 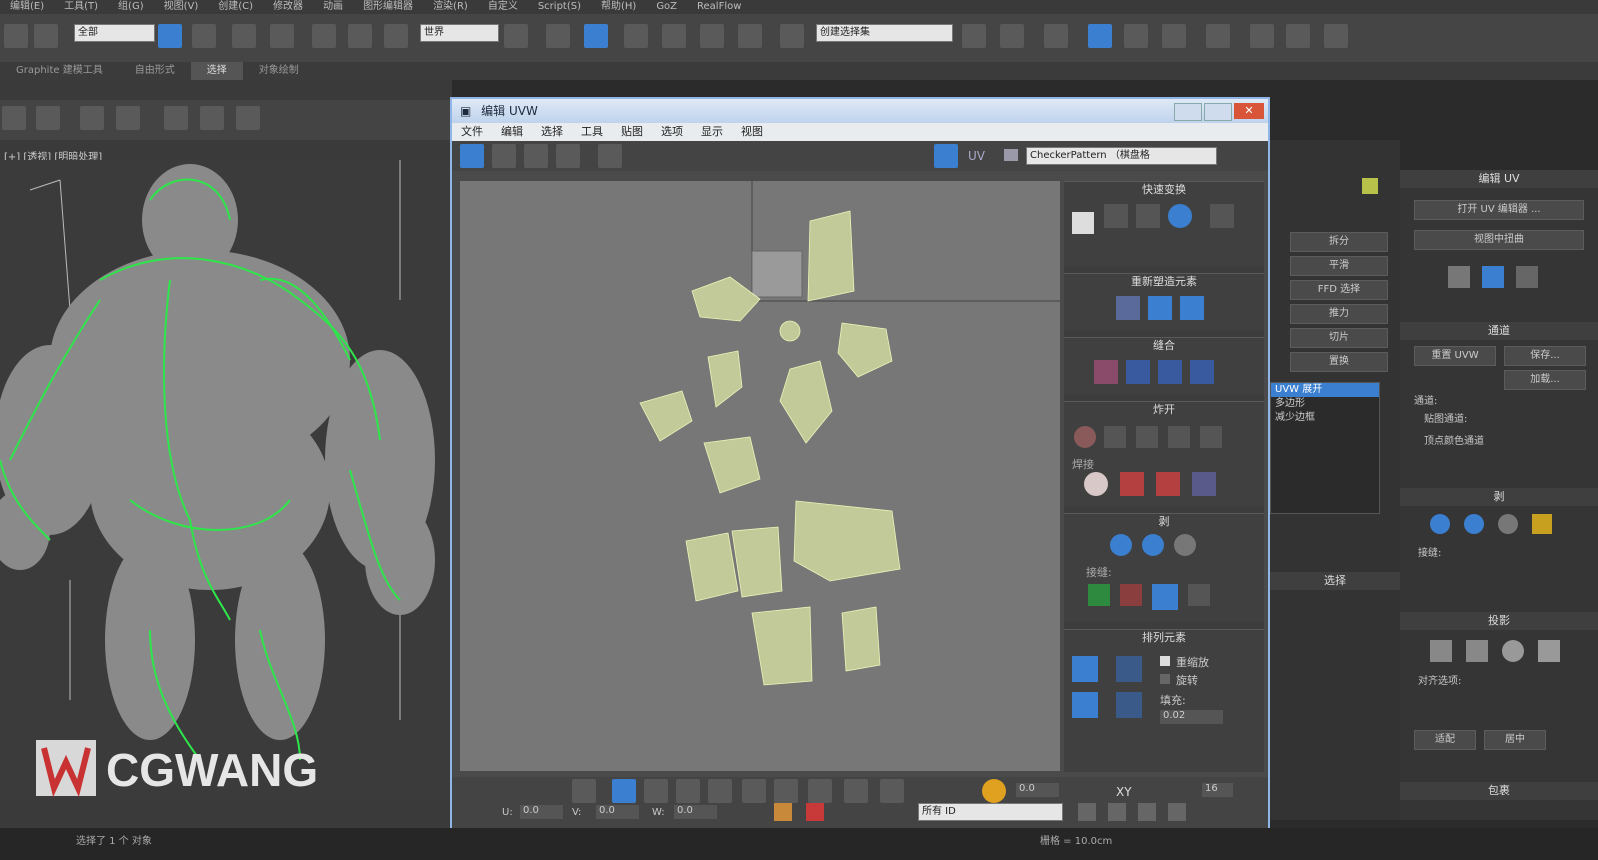 I want to click on straighten-icon, so click(x=1128, y=308).